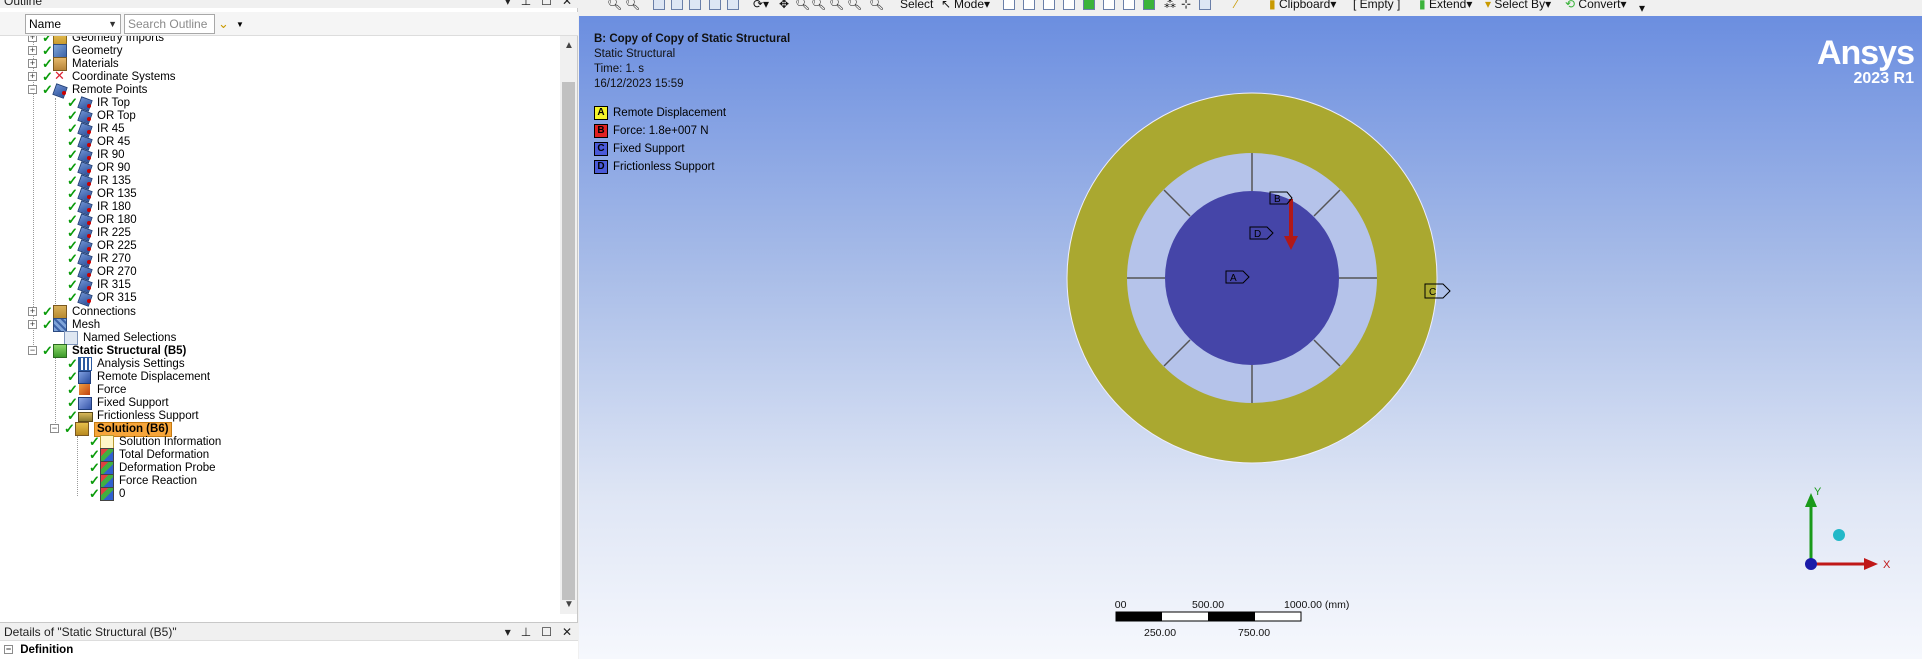 The image size is (1922, 659). What do you see at coordinates (1186, 6) in the screenshot?
I see `pick-icon: ⊹` at bounding box center [1186, 6].